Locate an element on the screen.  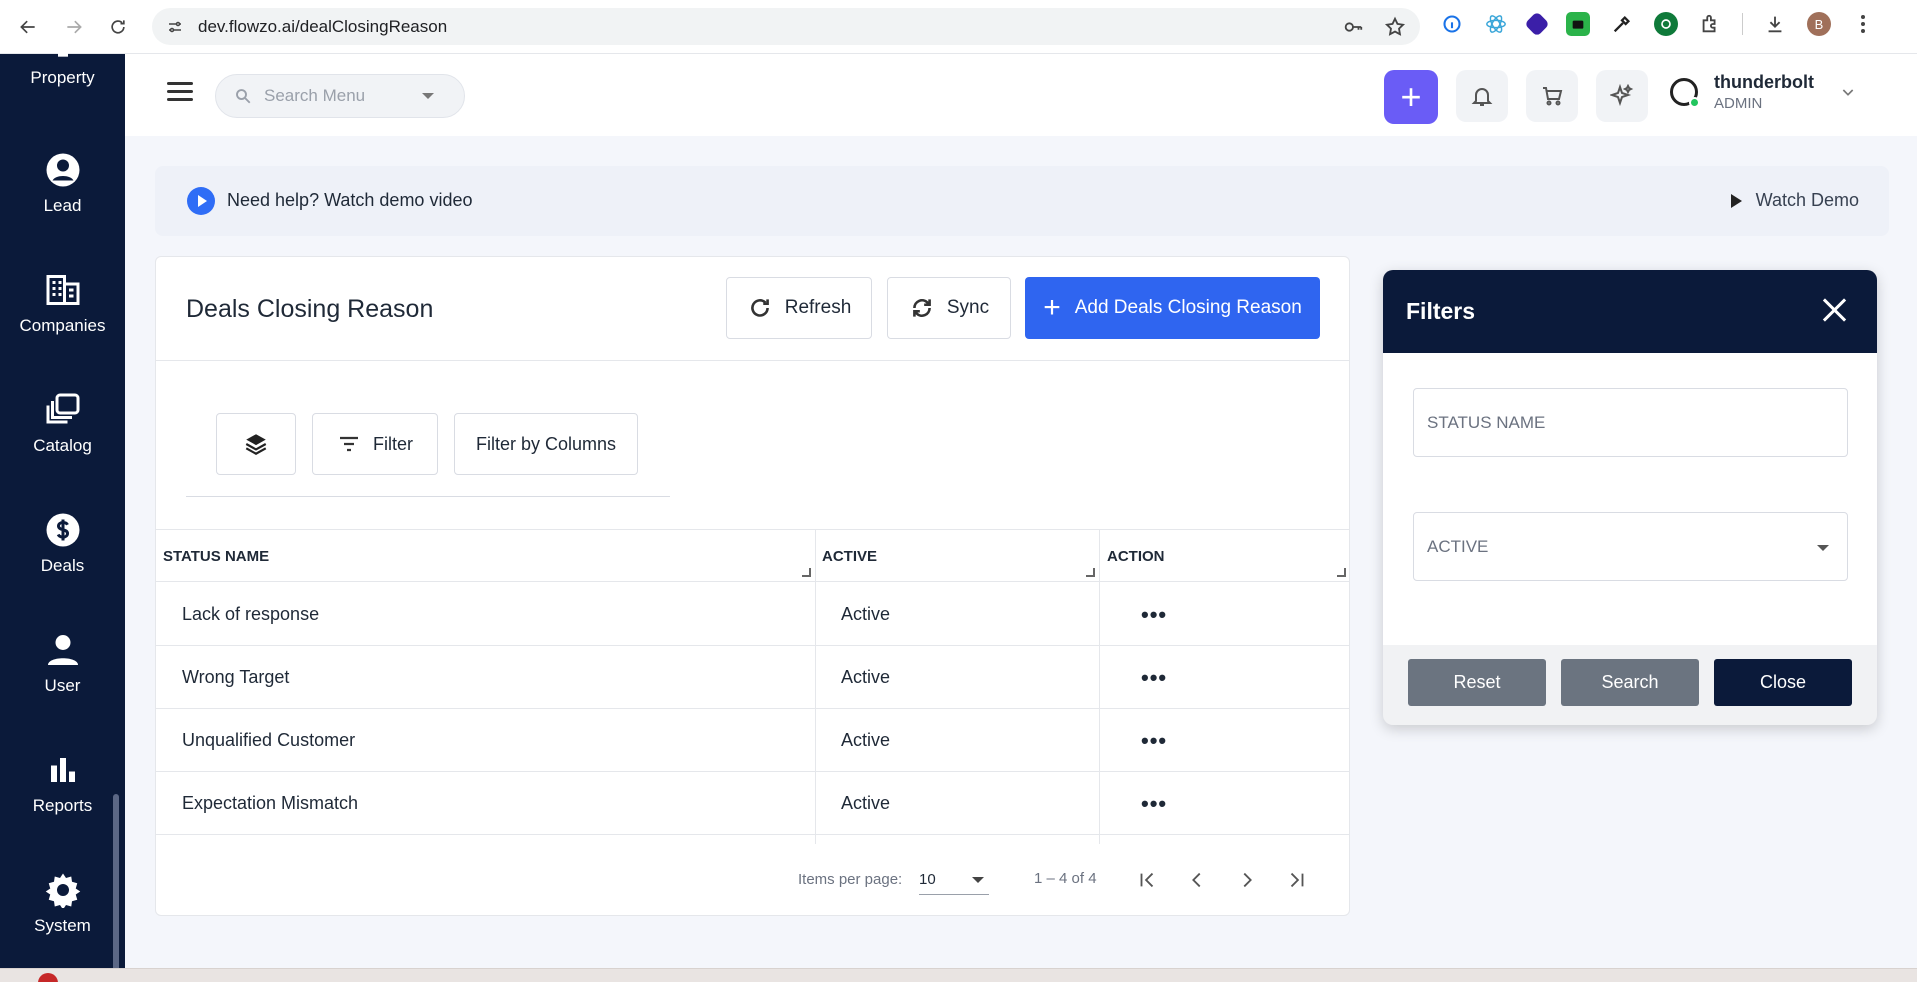
extension-diamond-icon is located at coordinates (1537, 24).